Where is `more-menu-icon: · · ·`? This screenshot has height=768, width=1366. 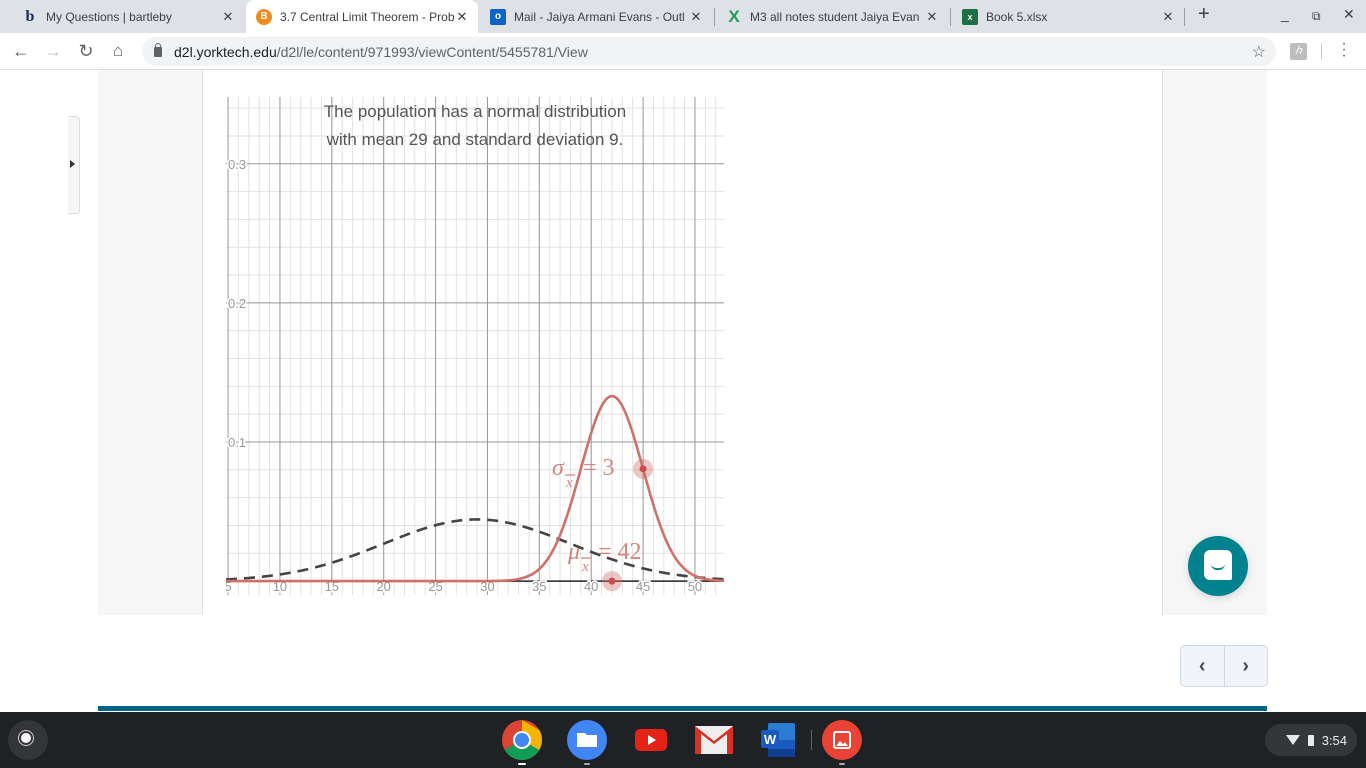
more-menu-icon: · · · is located at coordinates (1344, 50).